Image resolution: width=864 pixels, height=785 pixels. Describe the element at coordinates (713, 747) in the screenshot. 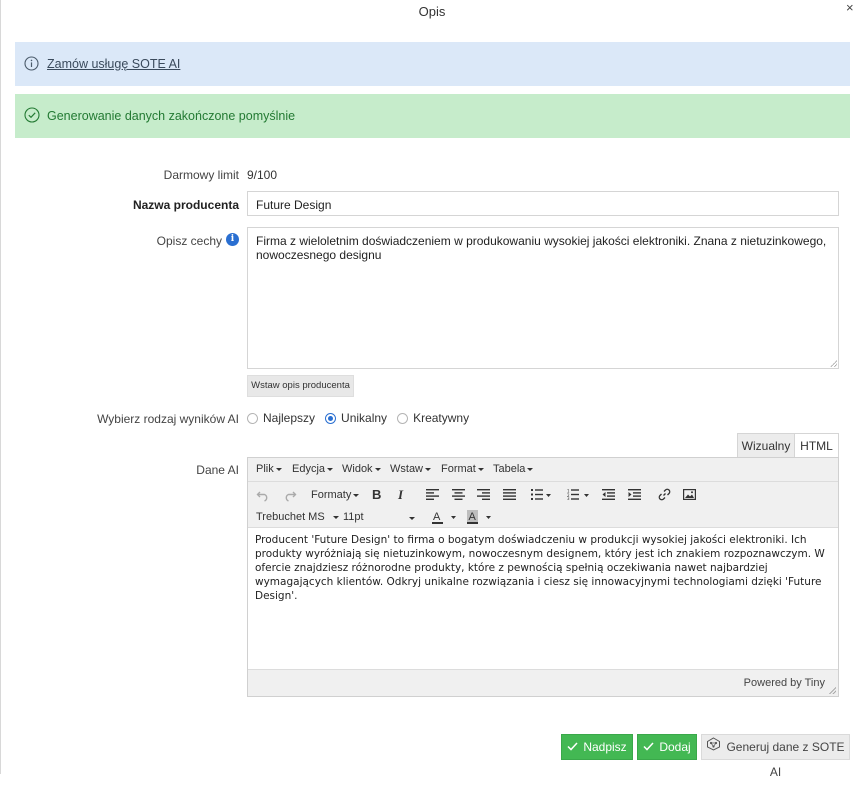

I see `ai-brain-icon` at that location.